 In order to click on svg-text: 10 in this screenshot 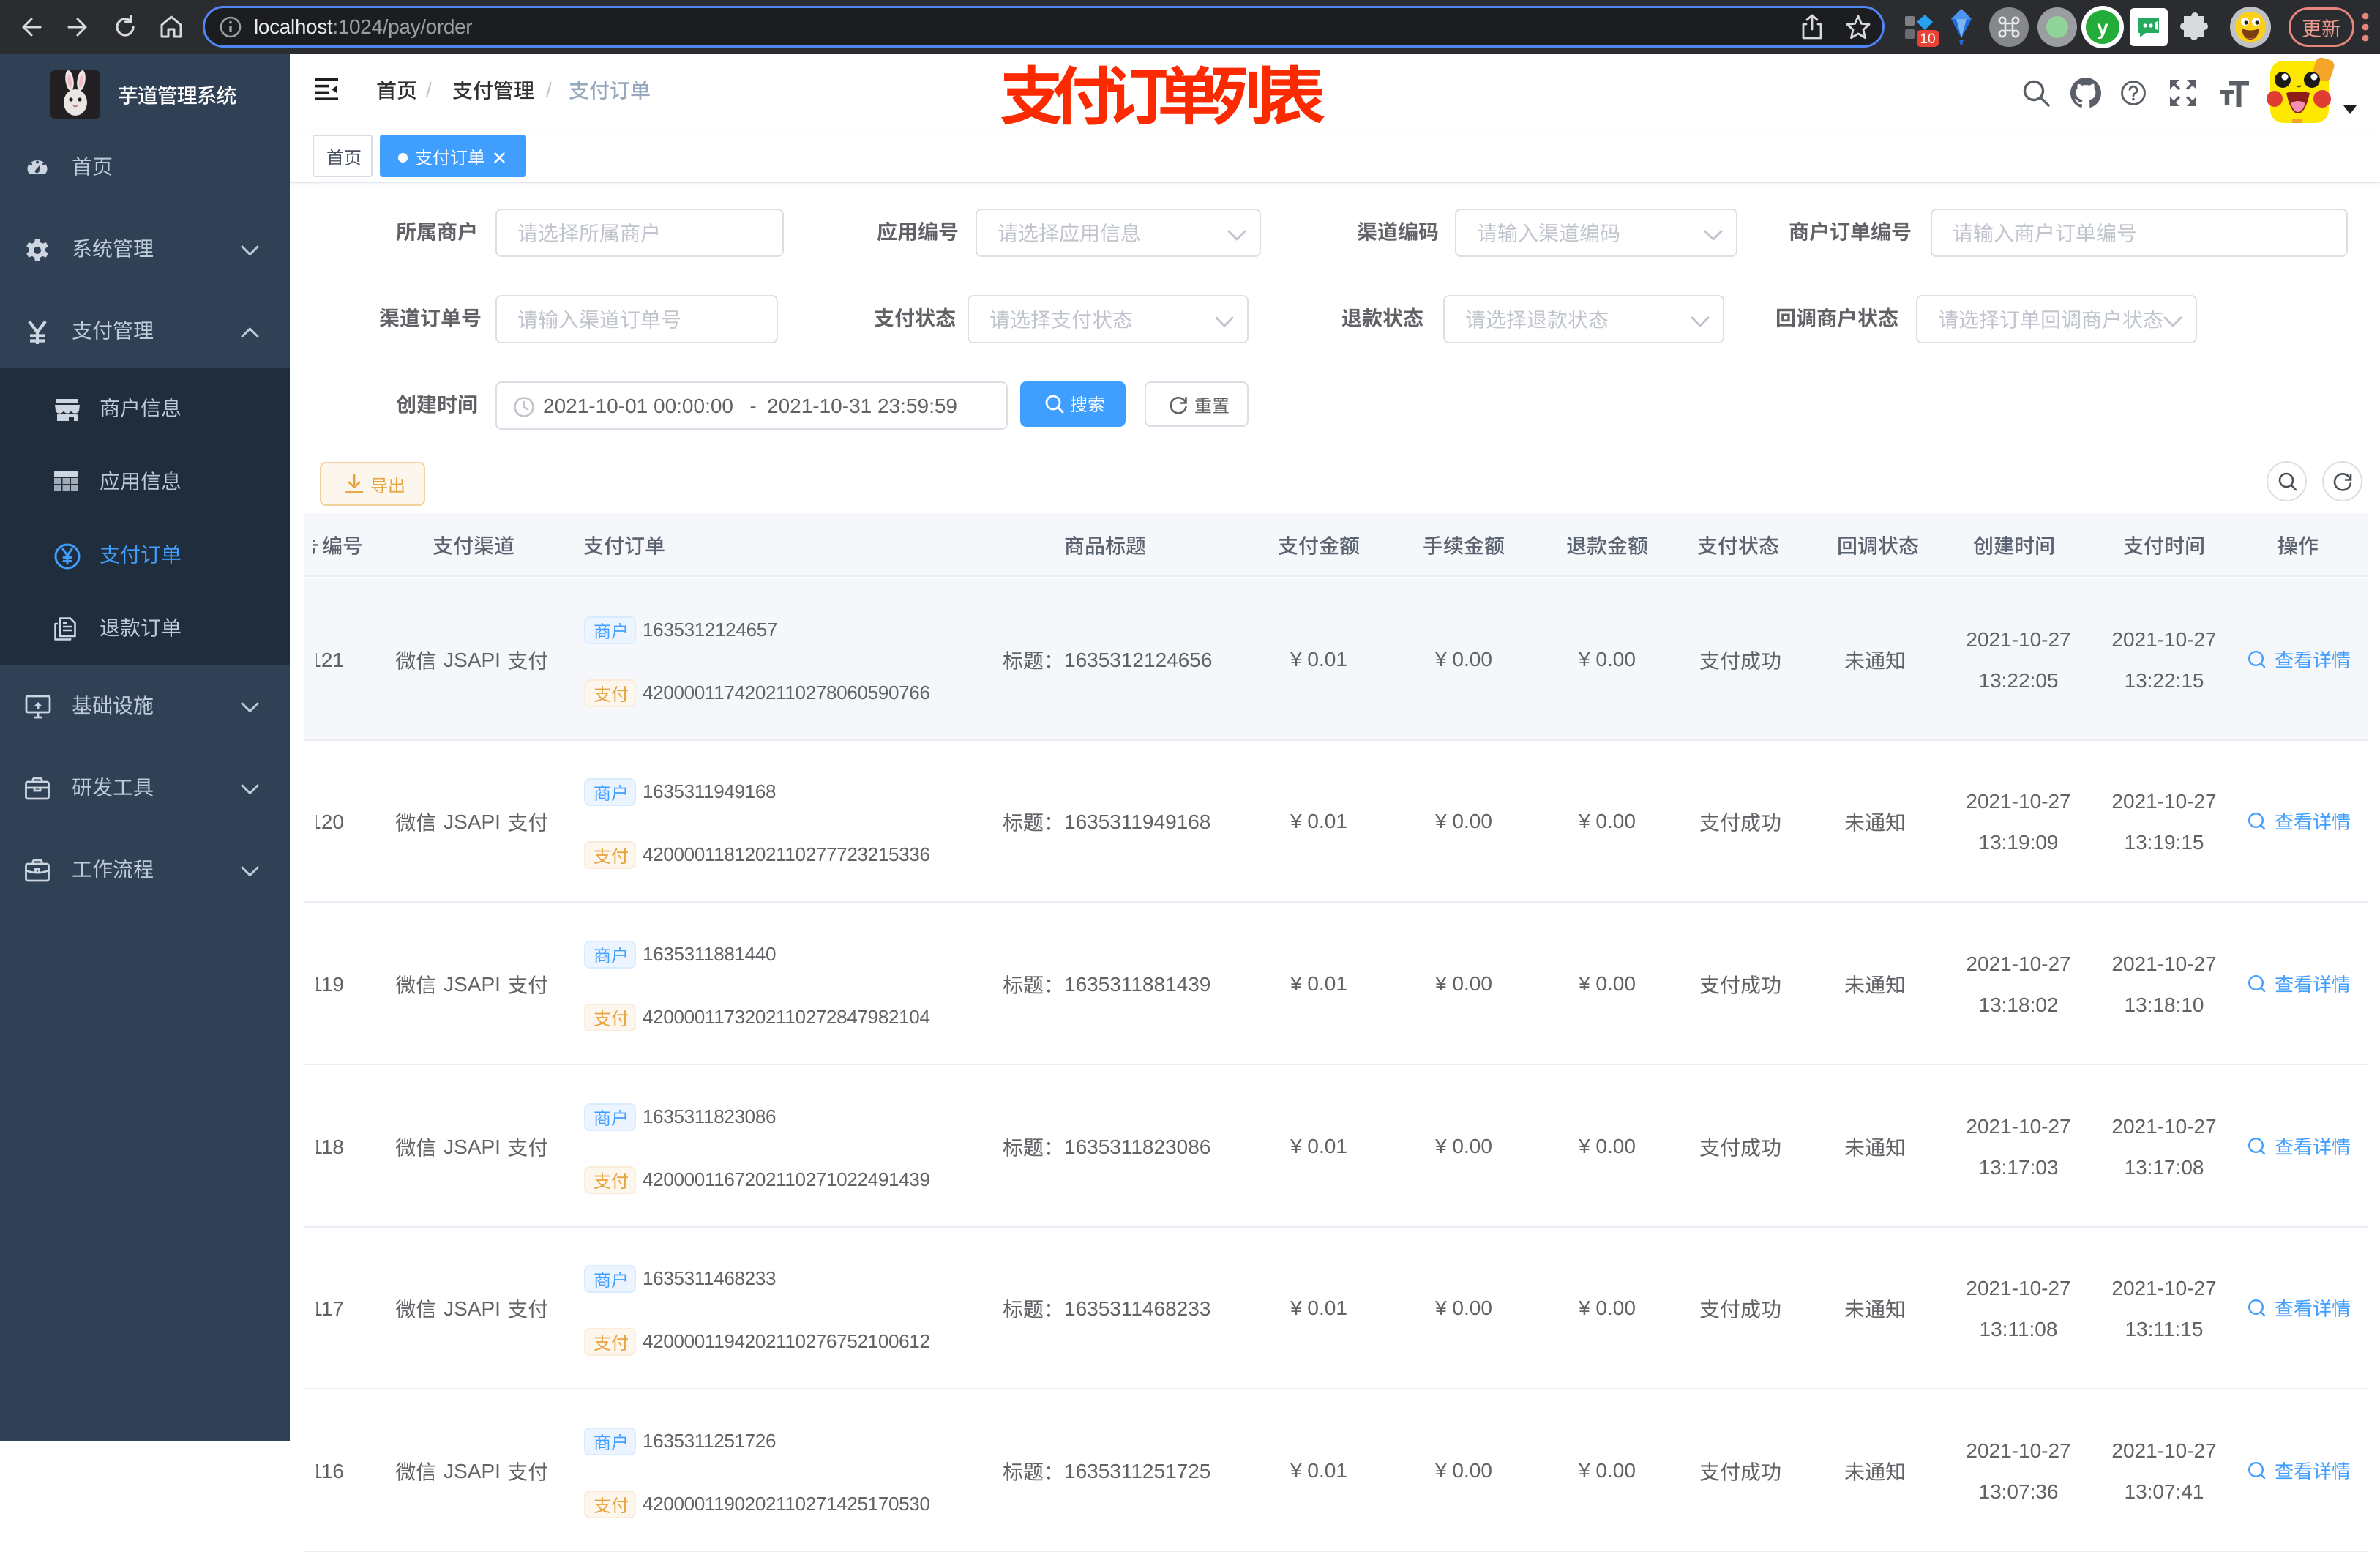, I will do `click(1927, 39)`.